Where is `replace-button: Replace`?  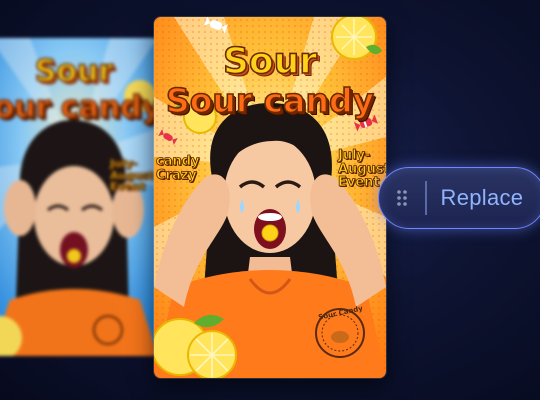
replace-button: Replace is located at coordinates (459, 198).